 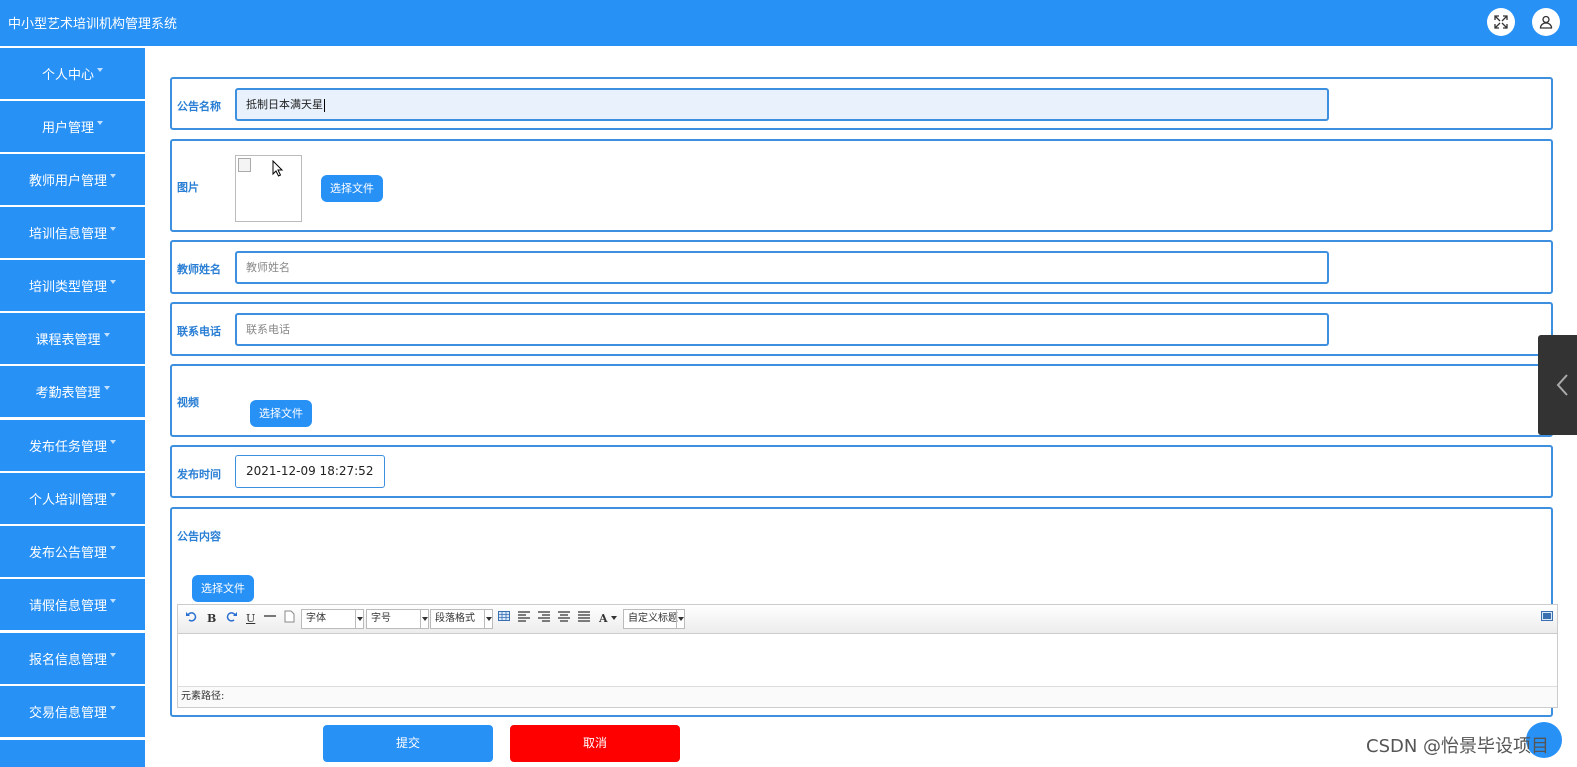 I want to click on horizontal-rule-button, so click(x=270, y=619).